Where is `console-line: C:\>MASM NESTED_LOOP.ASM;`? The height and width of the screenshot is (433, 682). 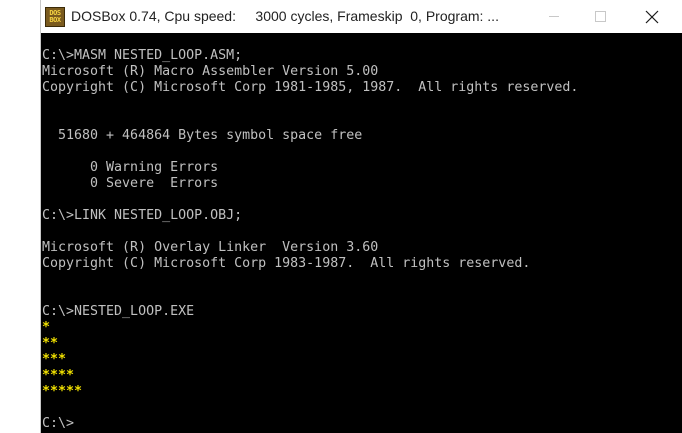 console-line: C:\>MASM NESTED_LOOP.ASM; is located at coordinates (142, 55).